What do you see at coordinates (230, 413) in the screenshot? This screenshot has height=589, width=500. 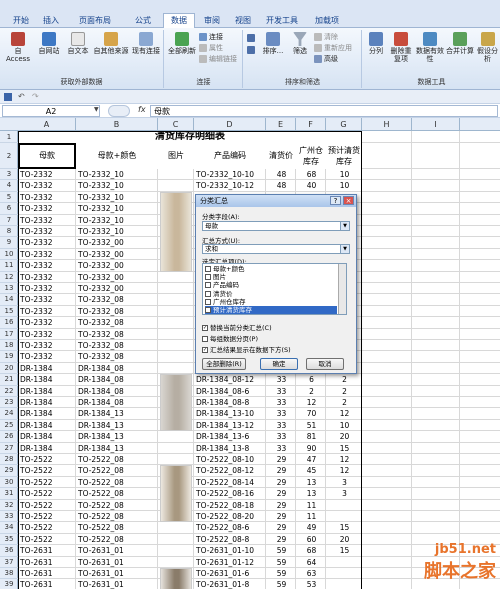 I see `table-cell: DR-1384_13-10` at bounding box center [230, 413].